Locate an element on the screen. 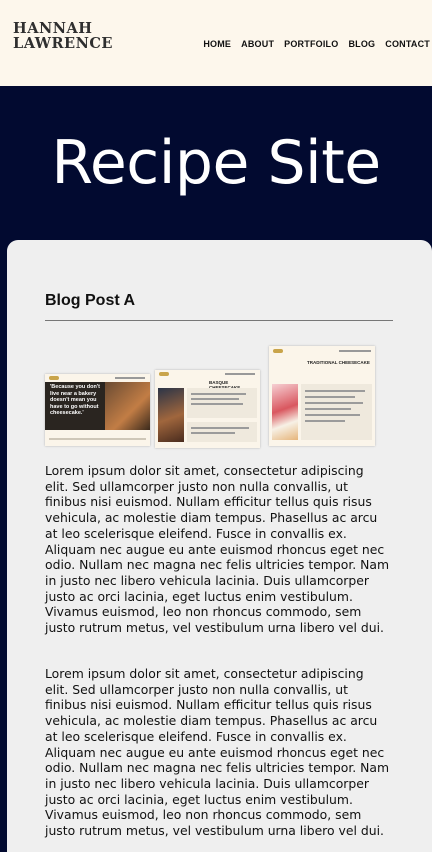 Image resolution: width=432 pixels, height=852 pixels. main-nav: HOME ABOUT PORTFOILO BLOG CONTACT is located at coordinates (316, 44).